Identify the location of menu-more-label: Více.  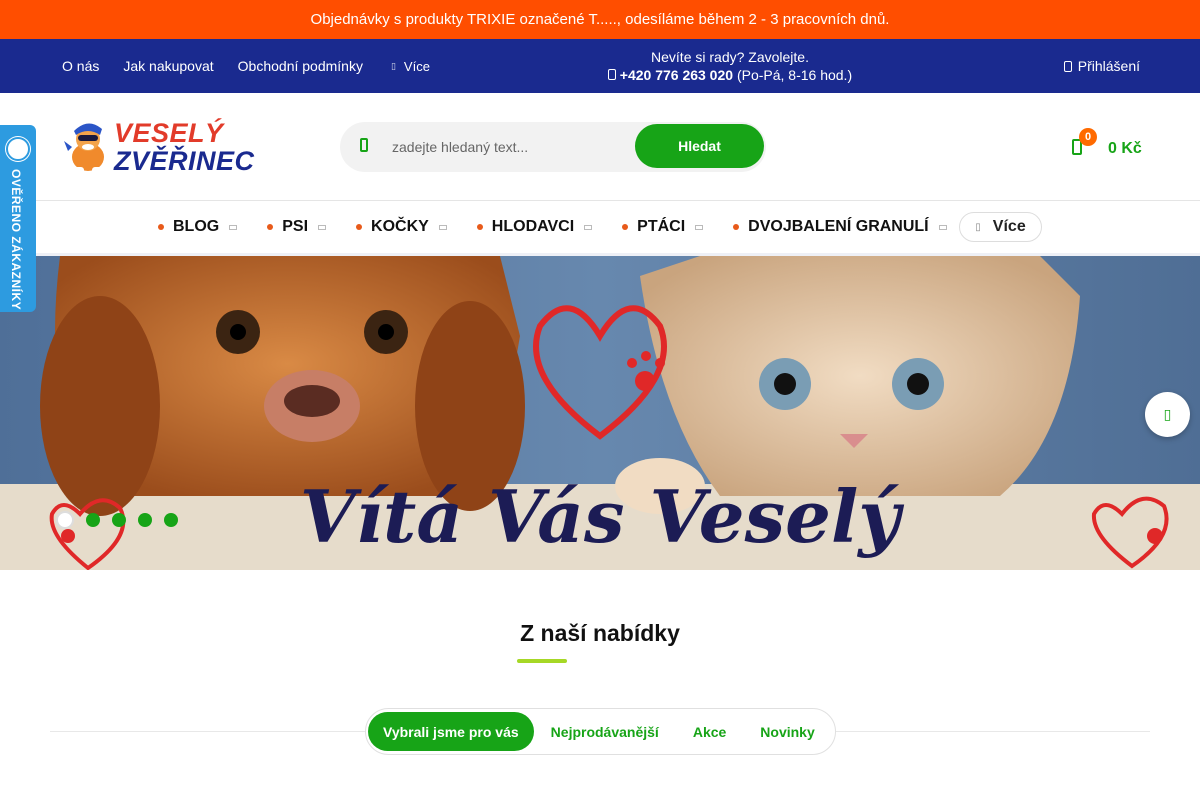
(1009, 226).